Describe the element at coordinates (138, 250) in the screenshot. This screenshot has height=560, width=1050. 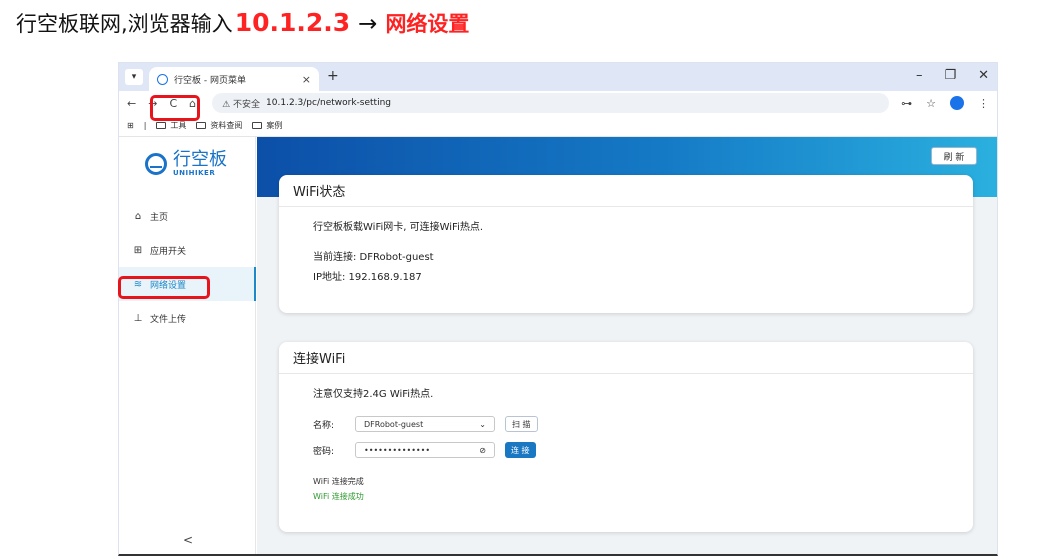
I see `grid-icon: ⊞` at that location.